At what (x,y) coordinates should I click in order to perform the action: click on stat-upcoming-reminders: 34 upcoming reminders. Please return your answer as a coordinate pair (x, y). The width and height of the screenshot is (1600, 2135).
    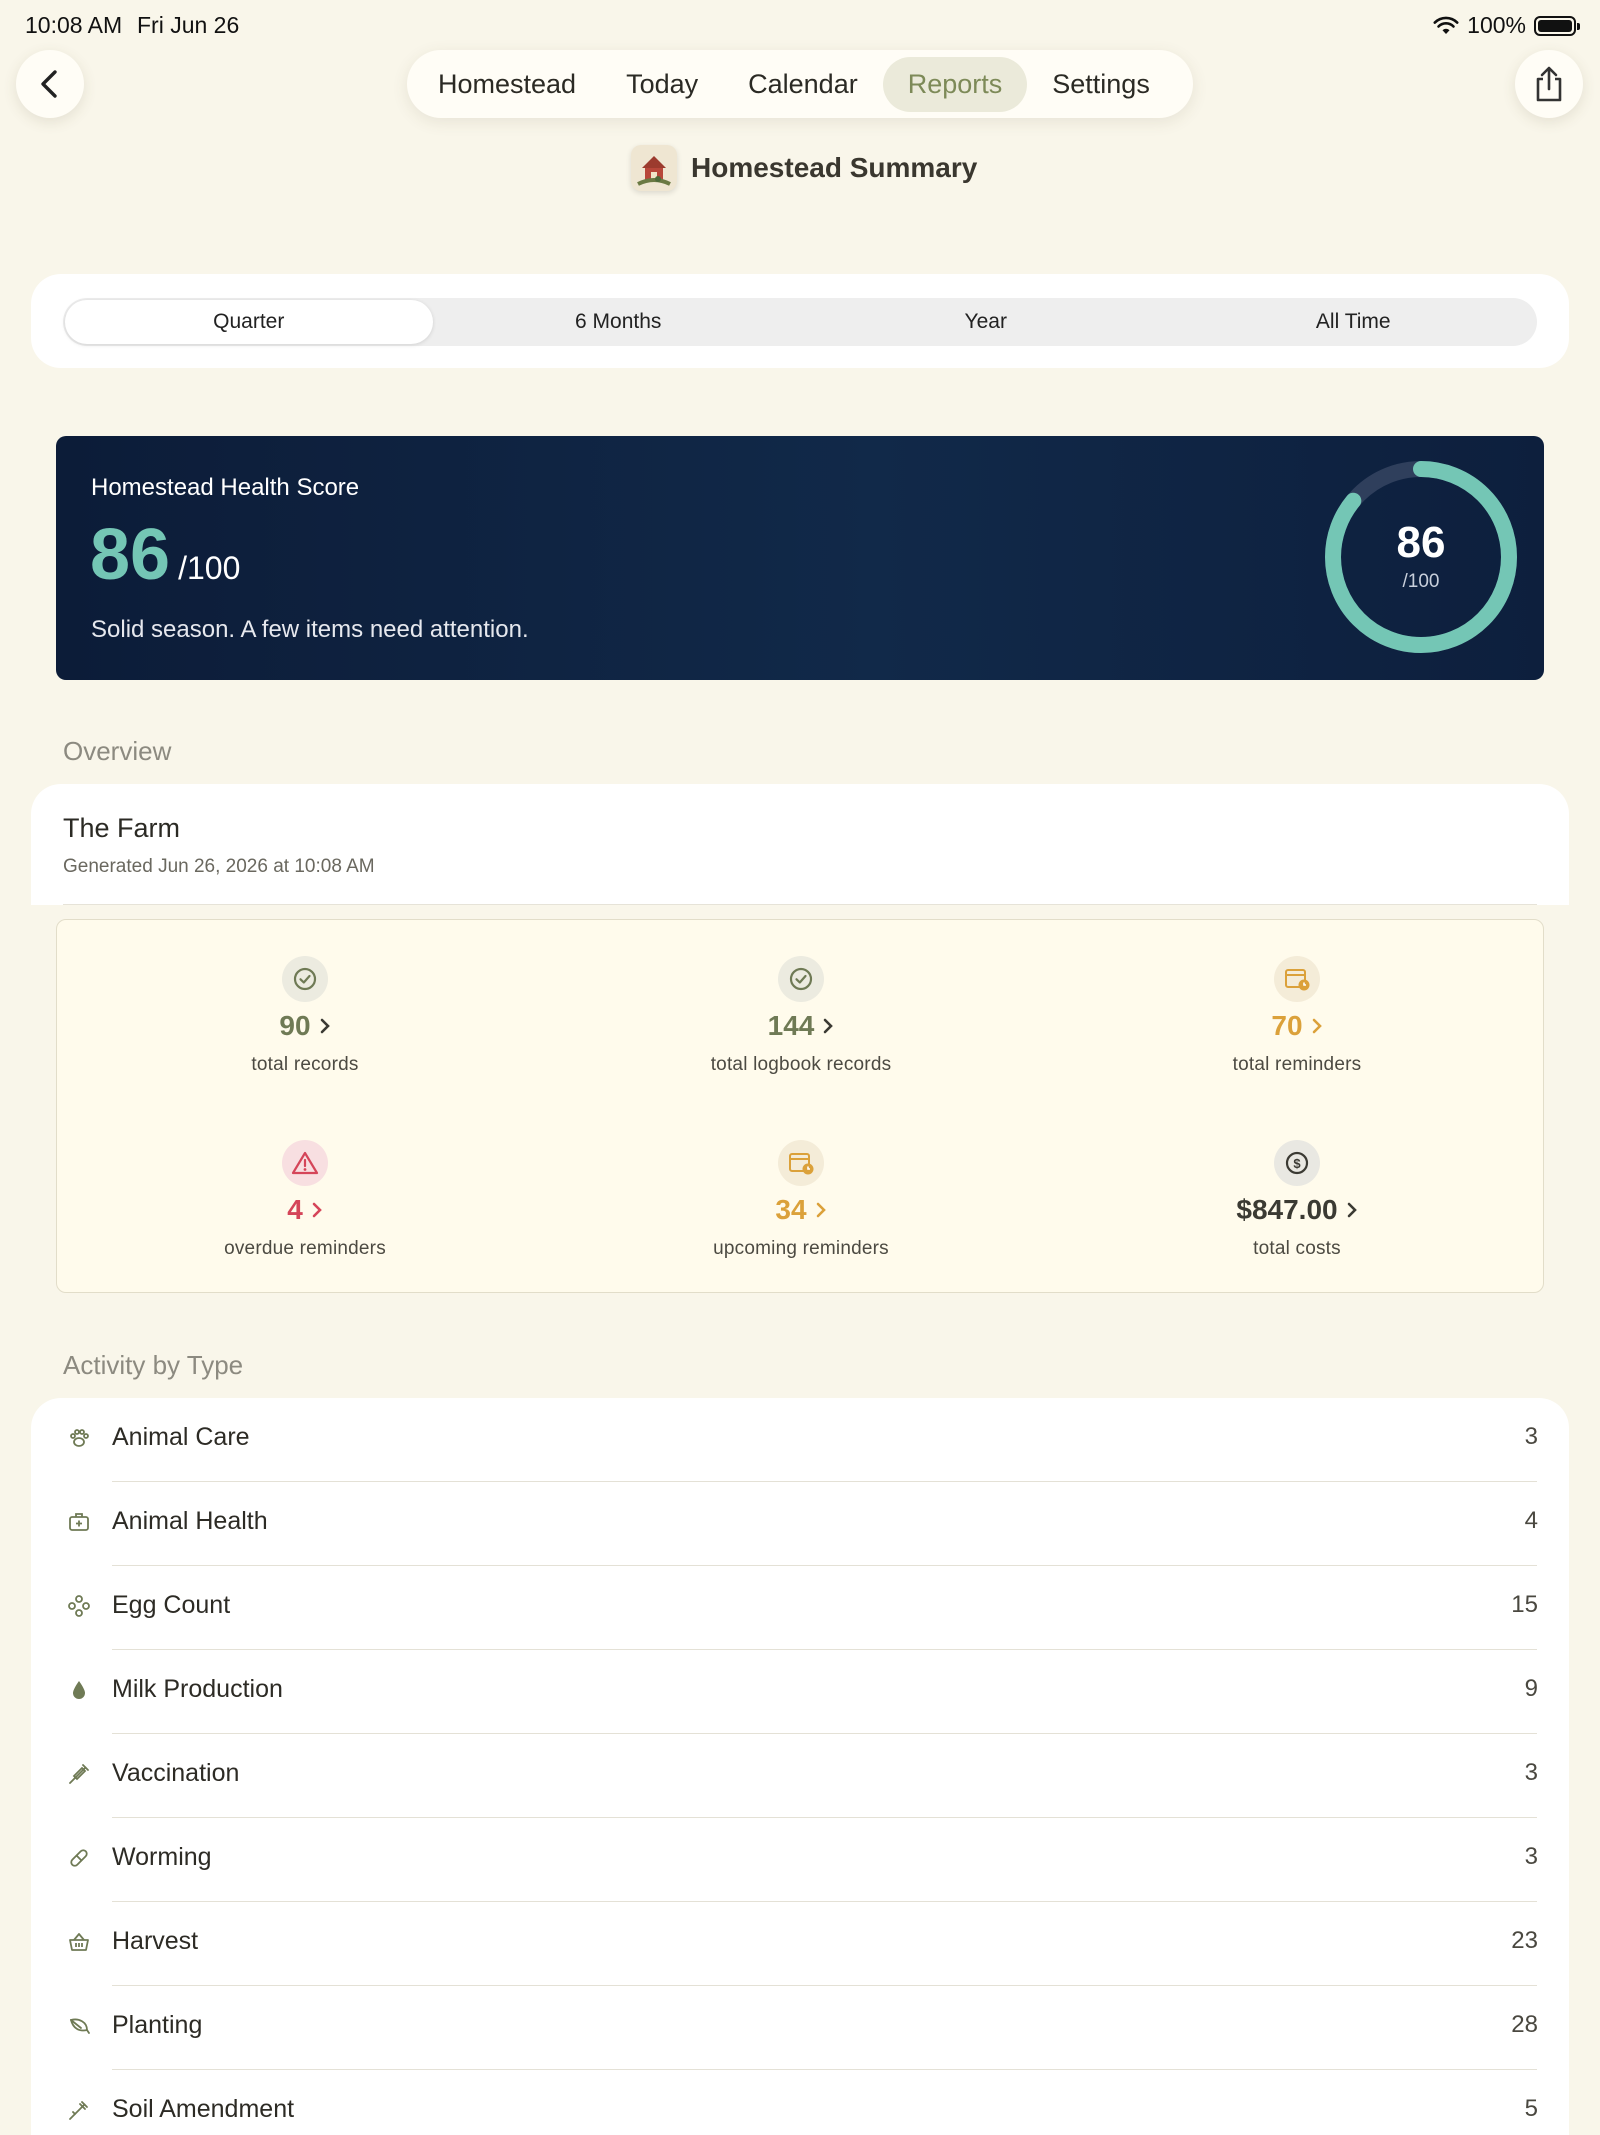
    Looking at the image, I should click on (801, 1200).